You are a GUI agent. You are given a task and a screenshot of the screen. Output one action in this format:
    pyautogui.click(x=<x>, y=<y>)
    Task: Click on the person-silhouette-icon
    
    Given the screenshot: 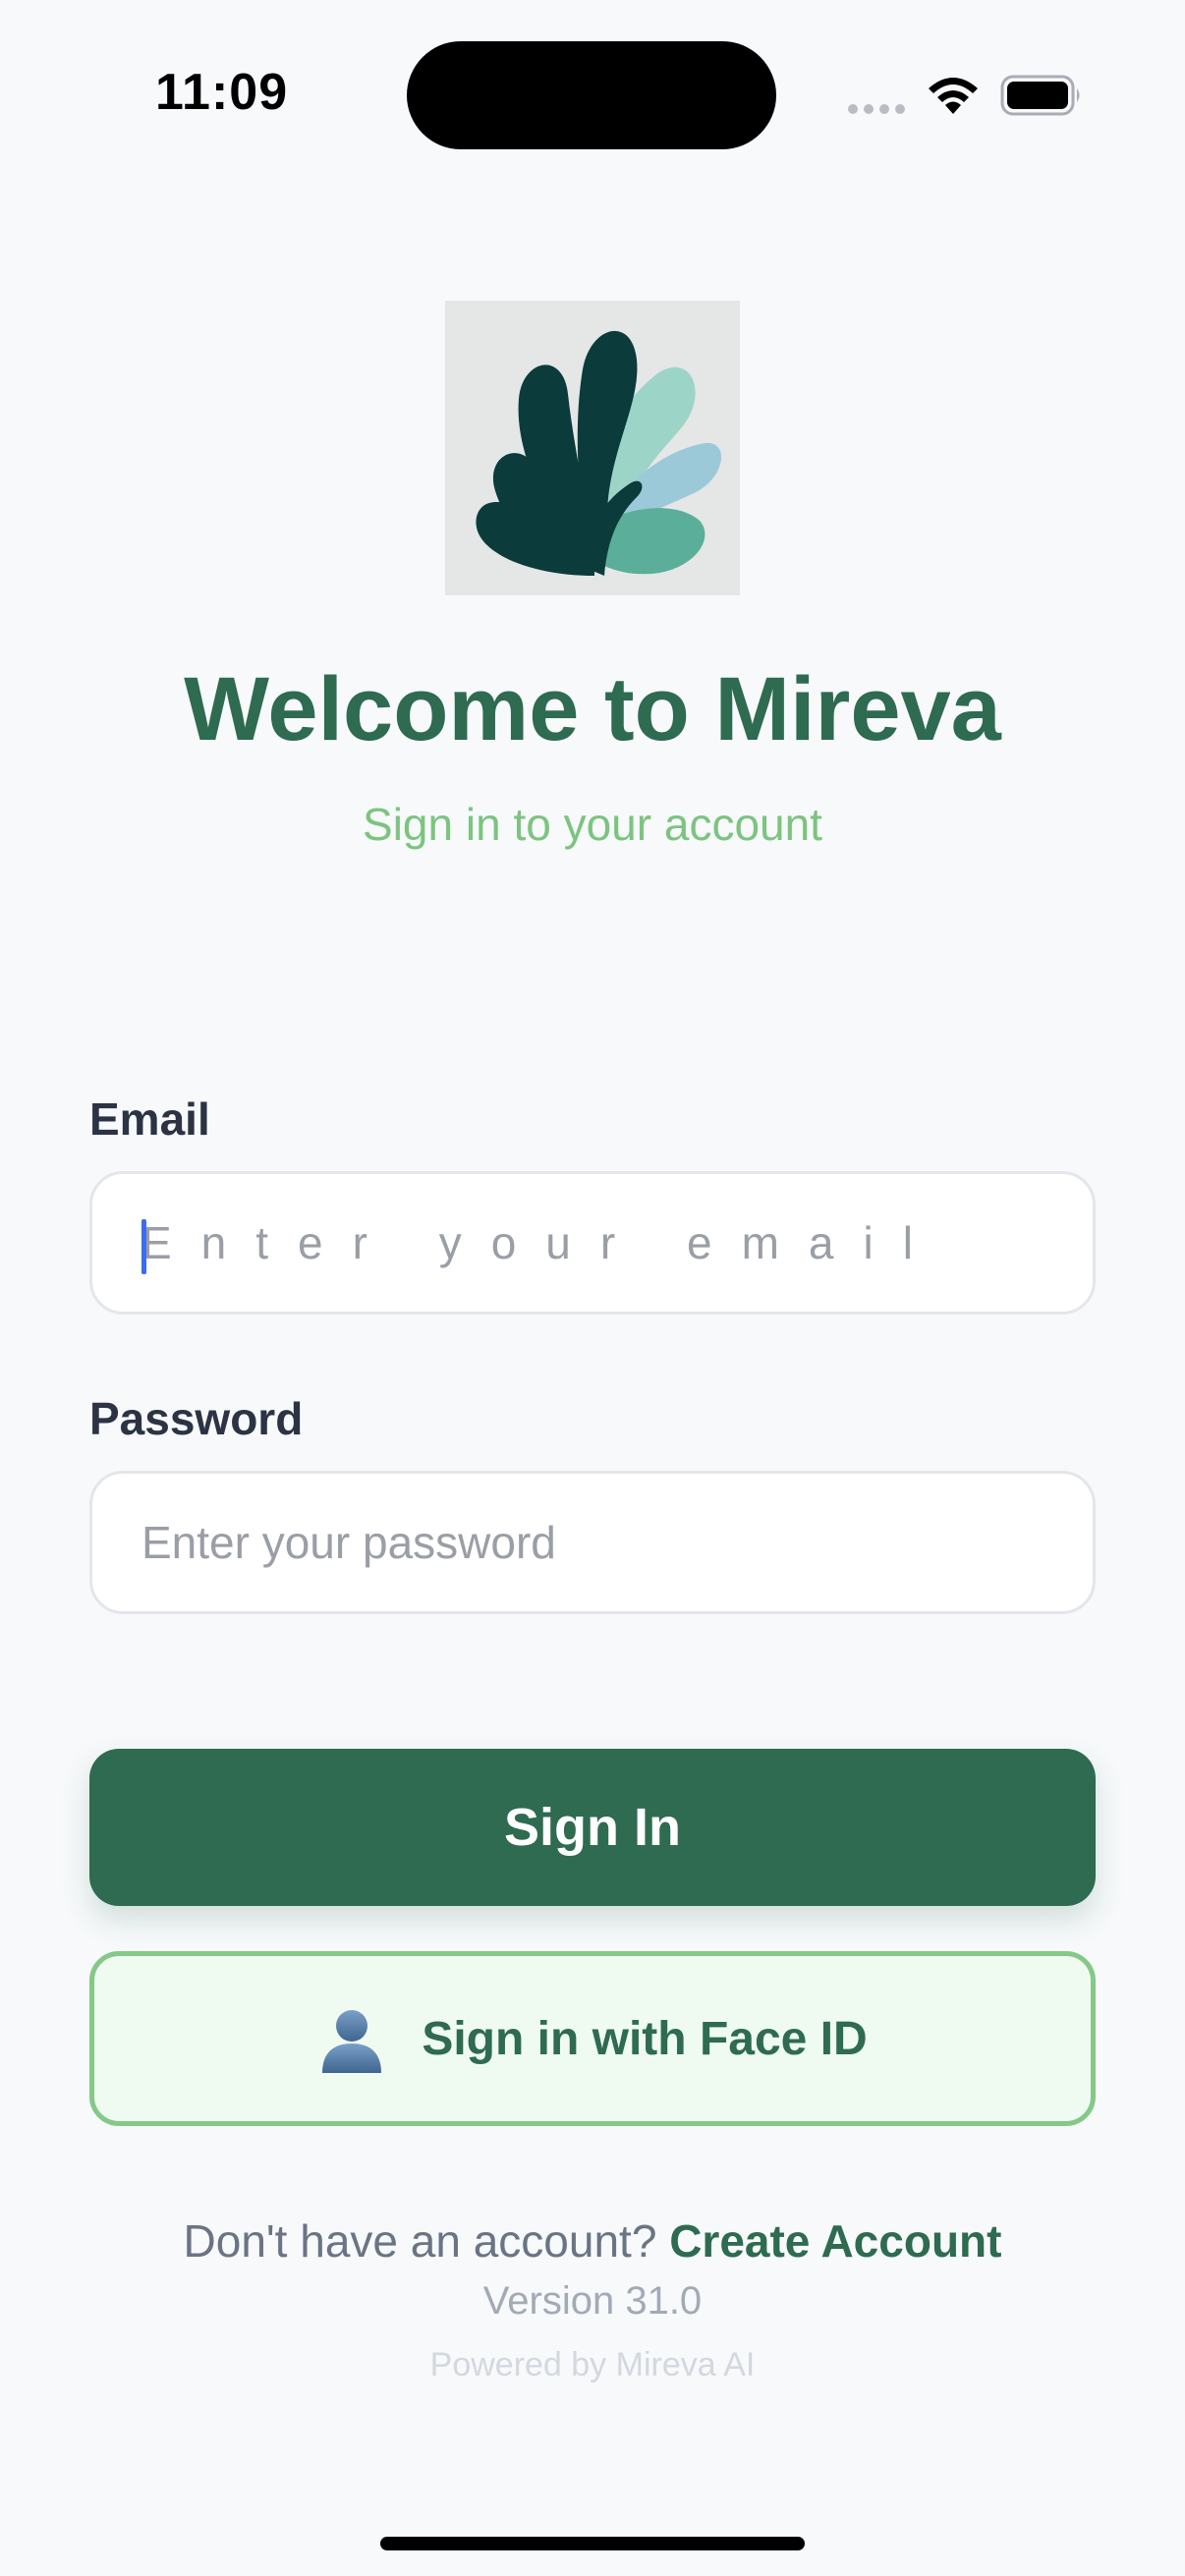 What is the action you would take?
    pyautogui.click(x=352, y=2041)
    